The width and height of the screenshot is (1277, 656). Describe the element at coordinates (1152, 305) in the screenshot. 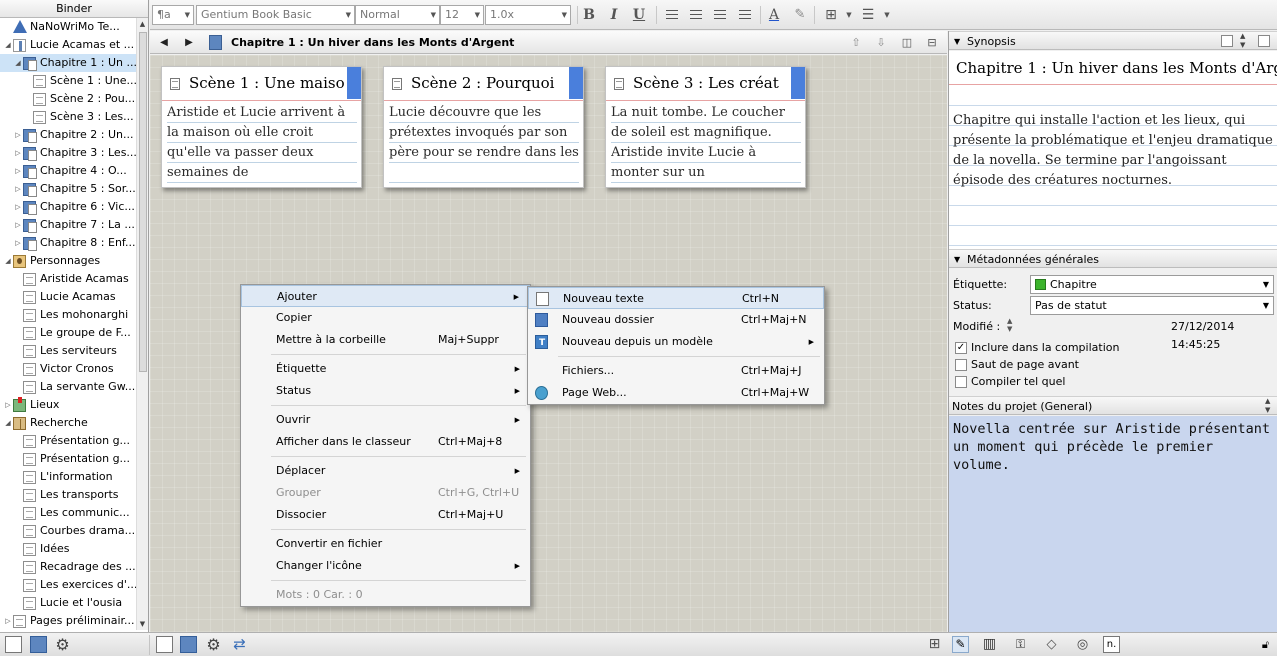

I see `status-select: Pas de statut ▼` at that location.